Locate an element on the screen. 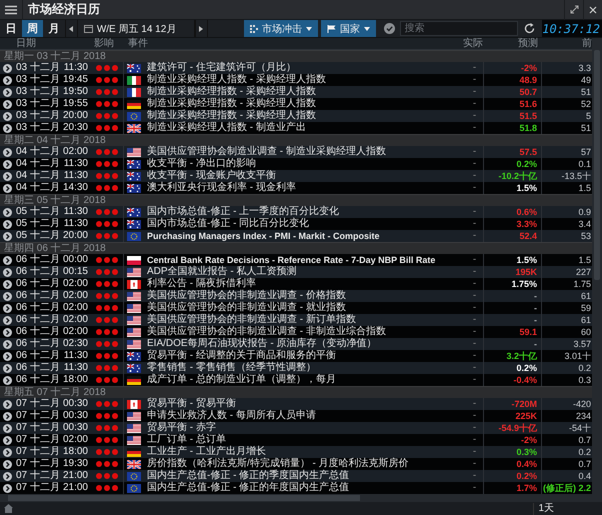  event-cell-text: ADP全国就业报告 - 私人工资预测 is located at coordinates (222, 272).